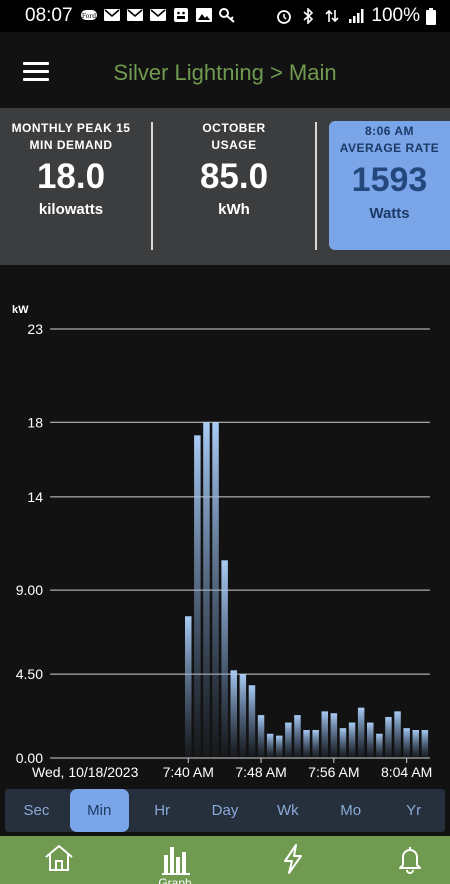 This screenshot has height=884, width=450. What do you see at coordinates (234, 176) in the screenshot?
I see `monthly-usage-value: 85.0` at bounding box center [234, 176].